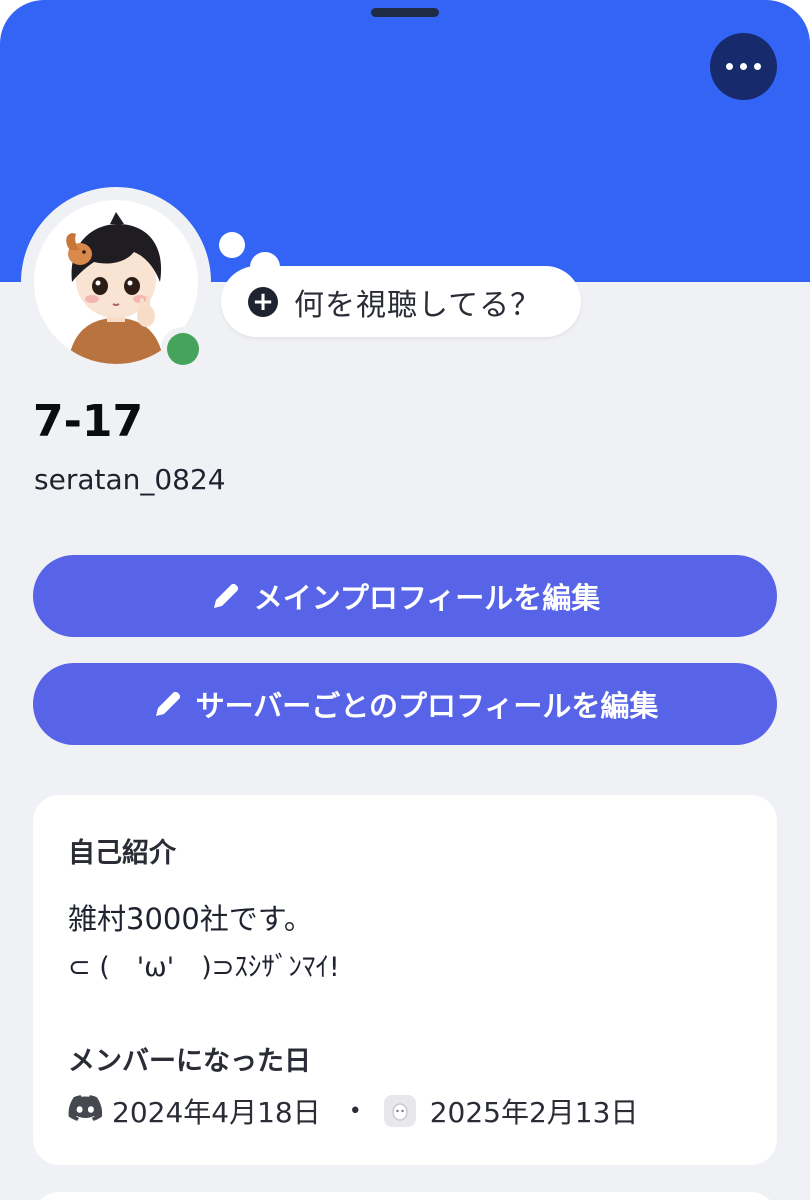 This screenshot has height=1200, width=810. What do you see at coordinates (216, 1112) in the screenshot?
I see `discord-member-date: 2024年4月18日` at bounding box center [216, 1112].